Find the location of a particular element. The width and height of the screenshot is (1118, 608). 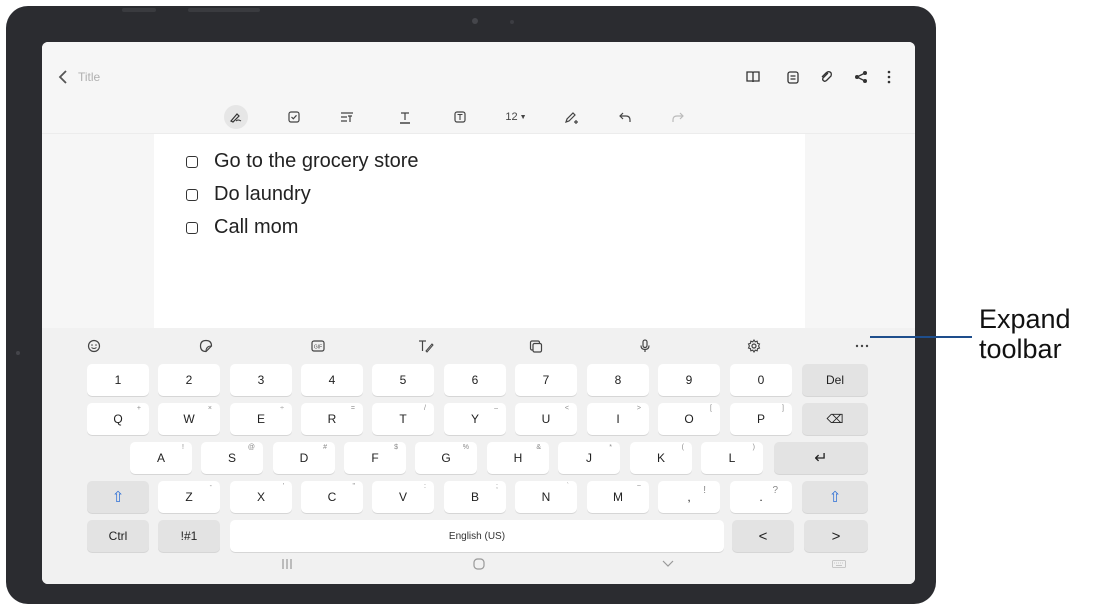

todo-text: Go to the grocery store is located at coordinates (316, 161).